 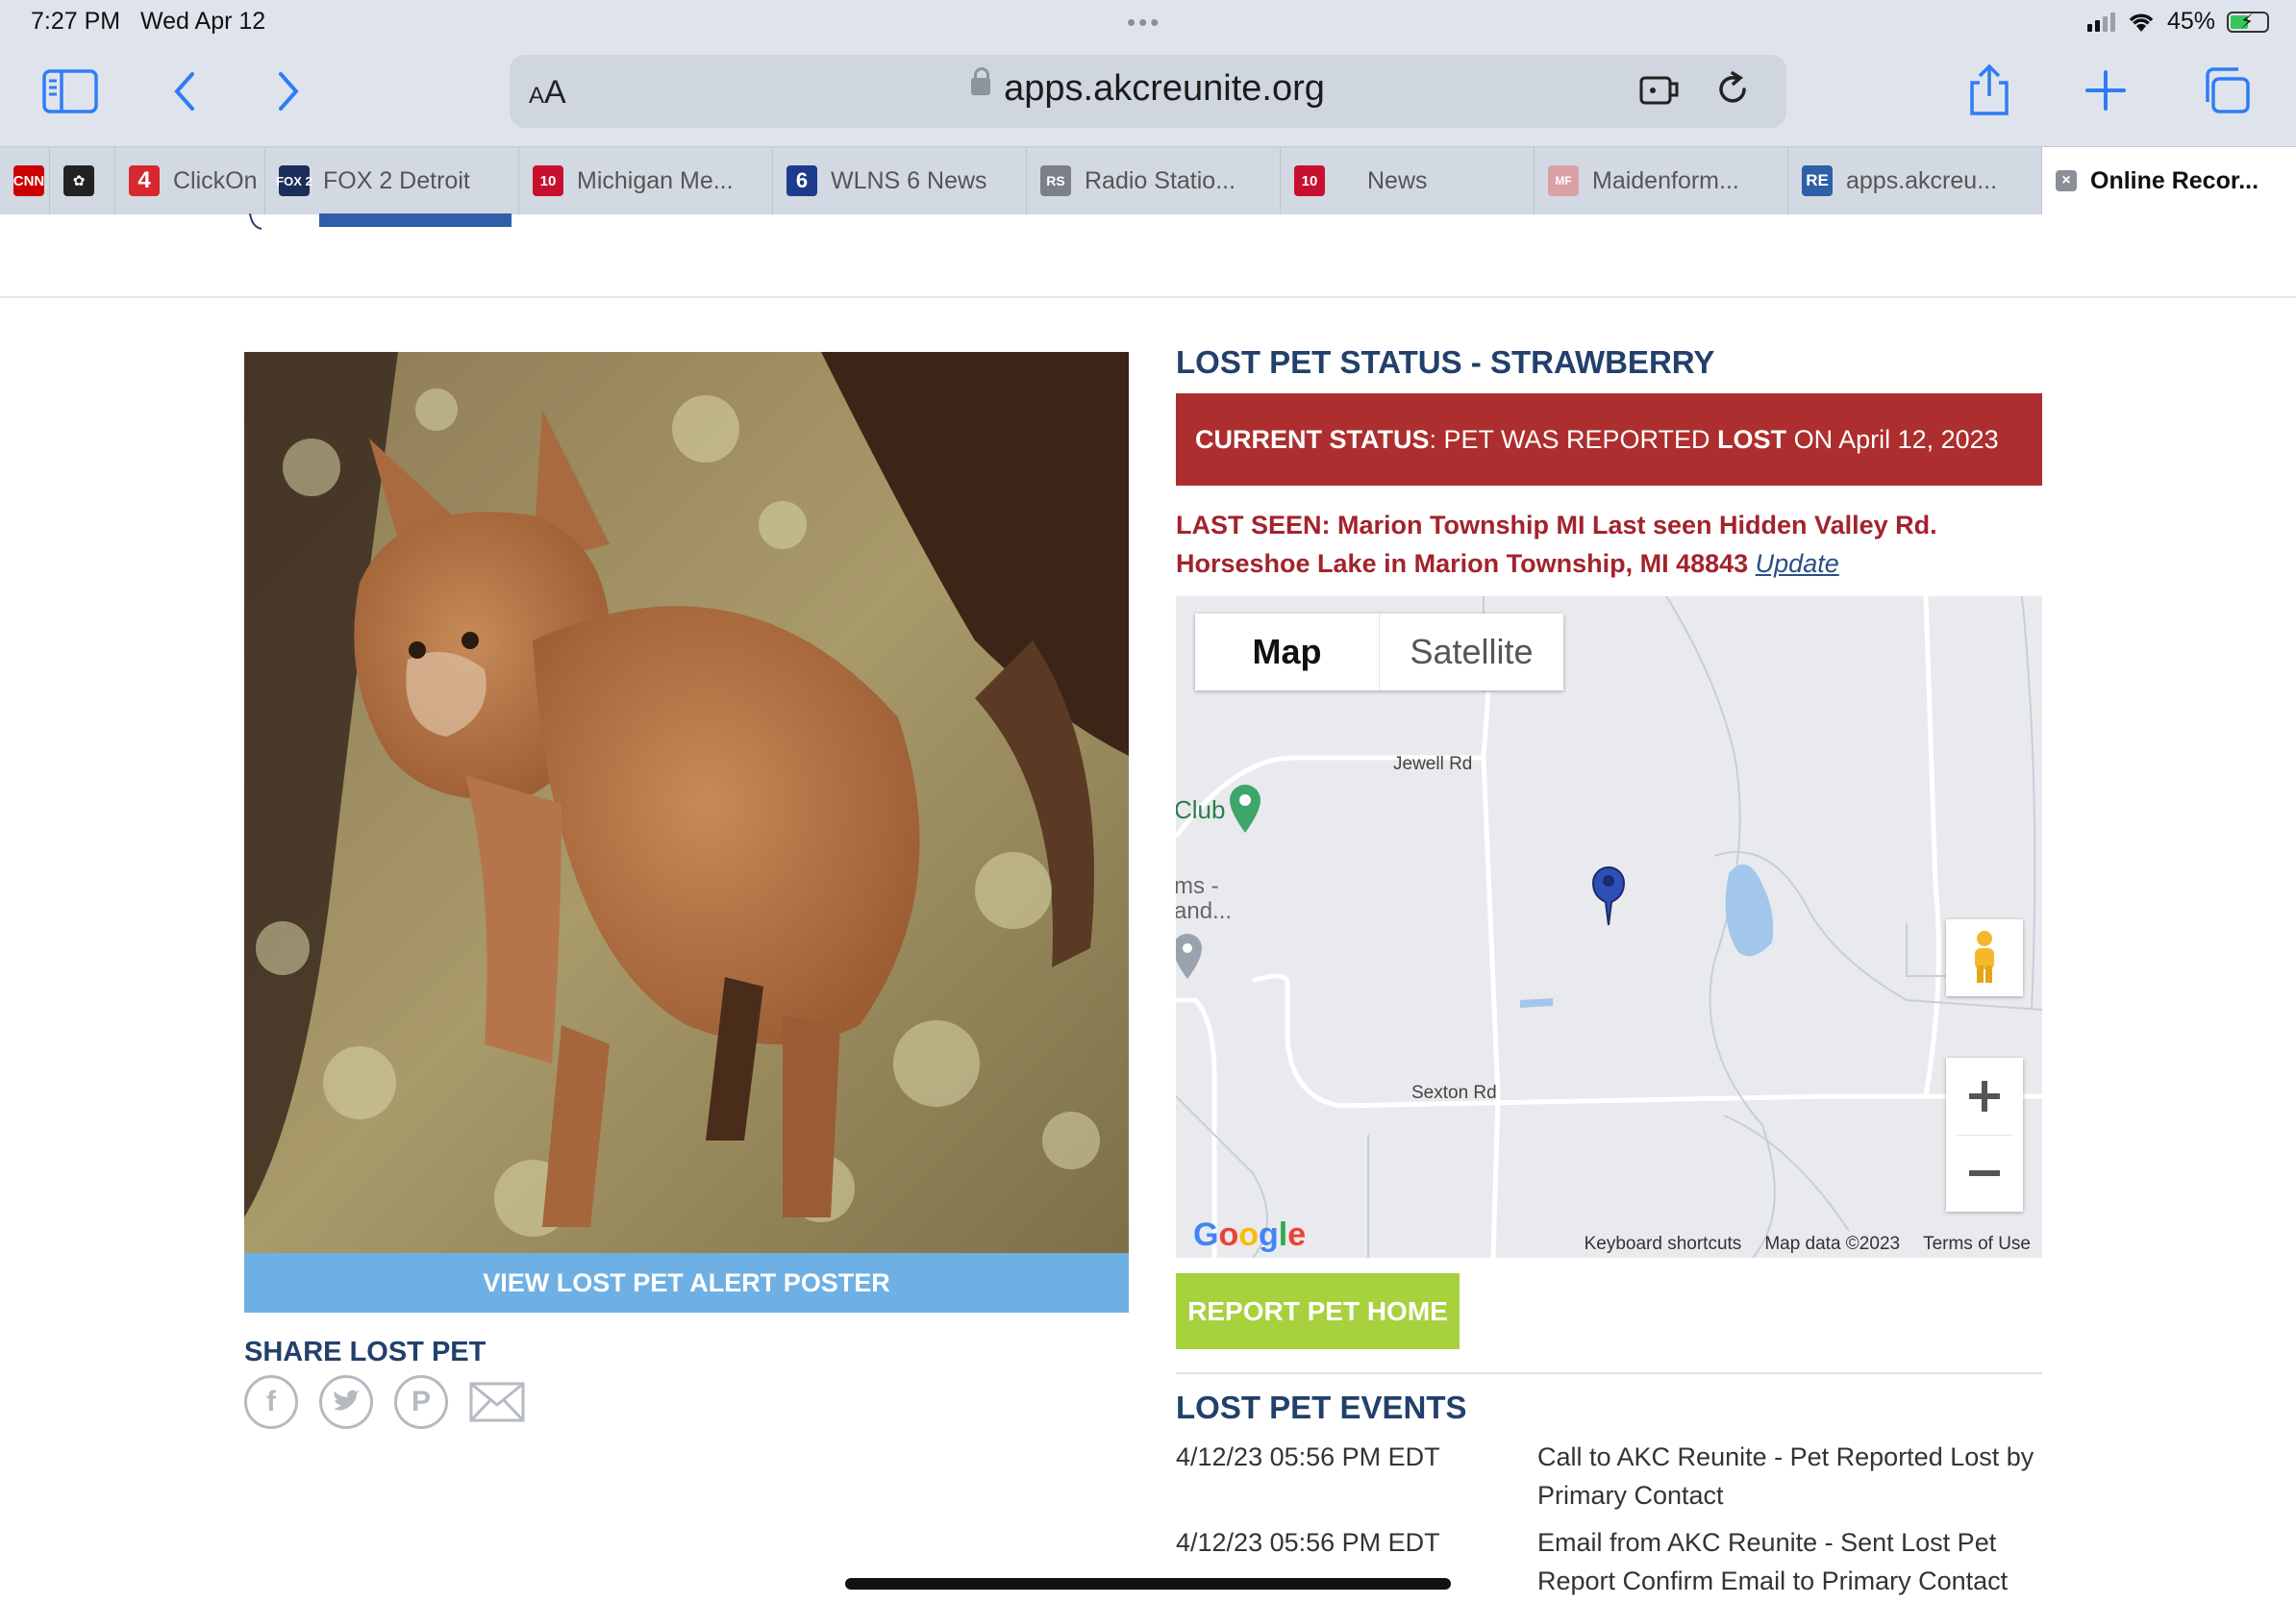 What do you see at coordinates (1055, 180) in the screenshot?
I see `radio-favicon-icon: RS` at bounding box center [1055, 180].